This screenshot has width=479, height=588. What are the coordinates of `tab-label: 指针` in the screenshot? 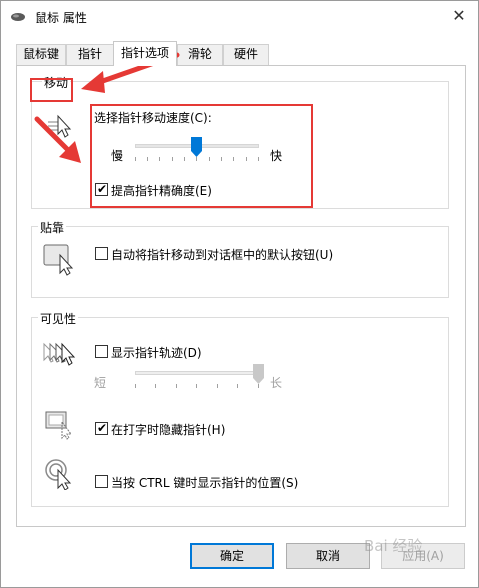 It's located at (89, 54).